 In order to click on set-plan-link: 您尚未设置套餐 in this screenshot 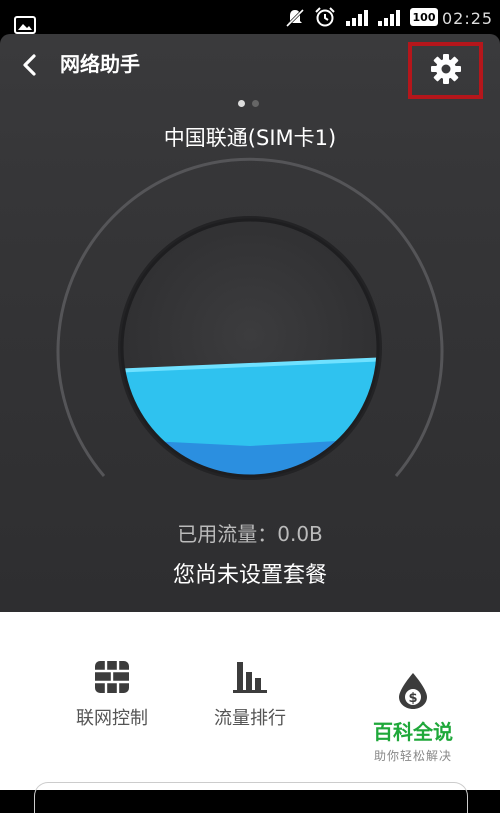, I will do `click(250, 573)`.